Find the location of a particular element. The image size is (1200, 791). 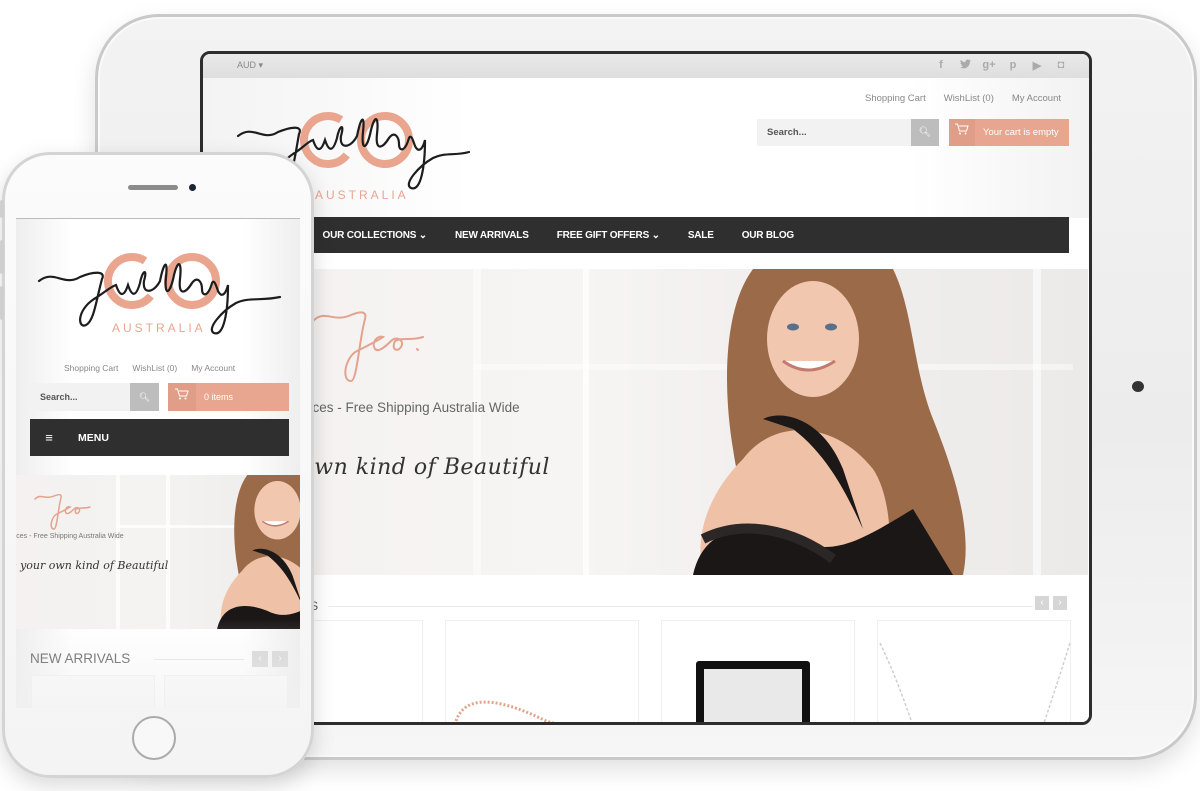

cart-status: Your cart is empty is located at coordinates (1021, 132).